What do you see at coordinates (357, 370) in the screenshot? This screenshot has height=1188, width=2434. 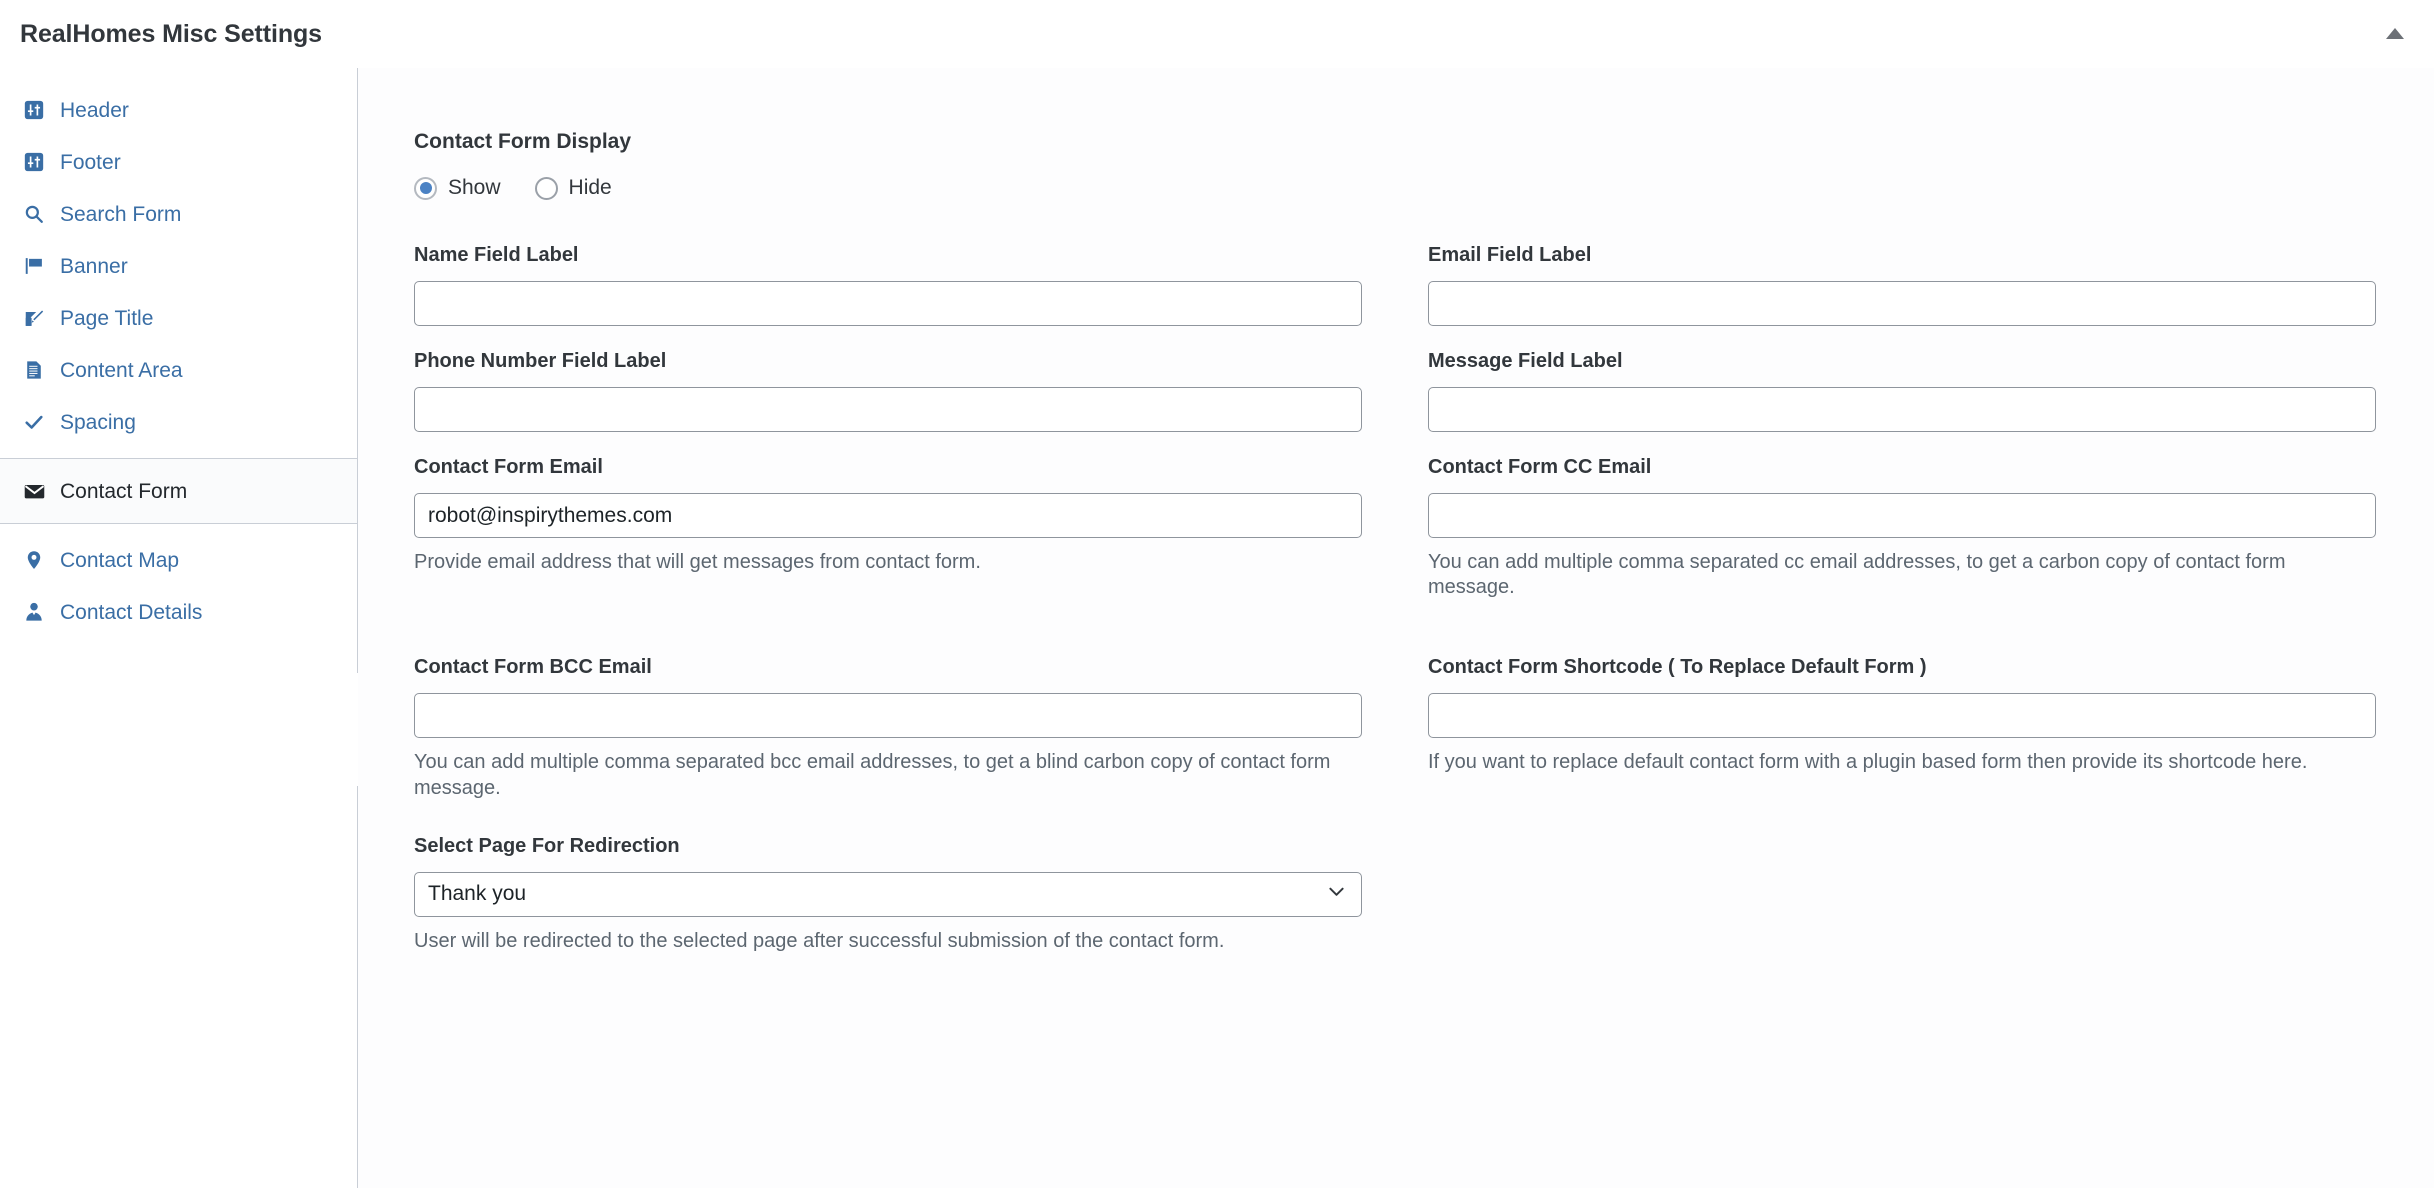 I see `sidebar-divider-top` at bounding box center [357, 370].